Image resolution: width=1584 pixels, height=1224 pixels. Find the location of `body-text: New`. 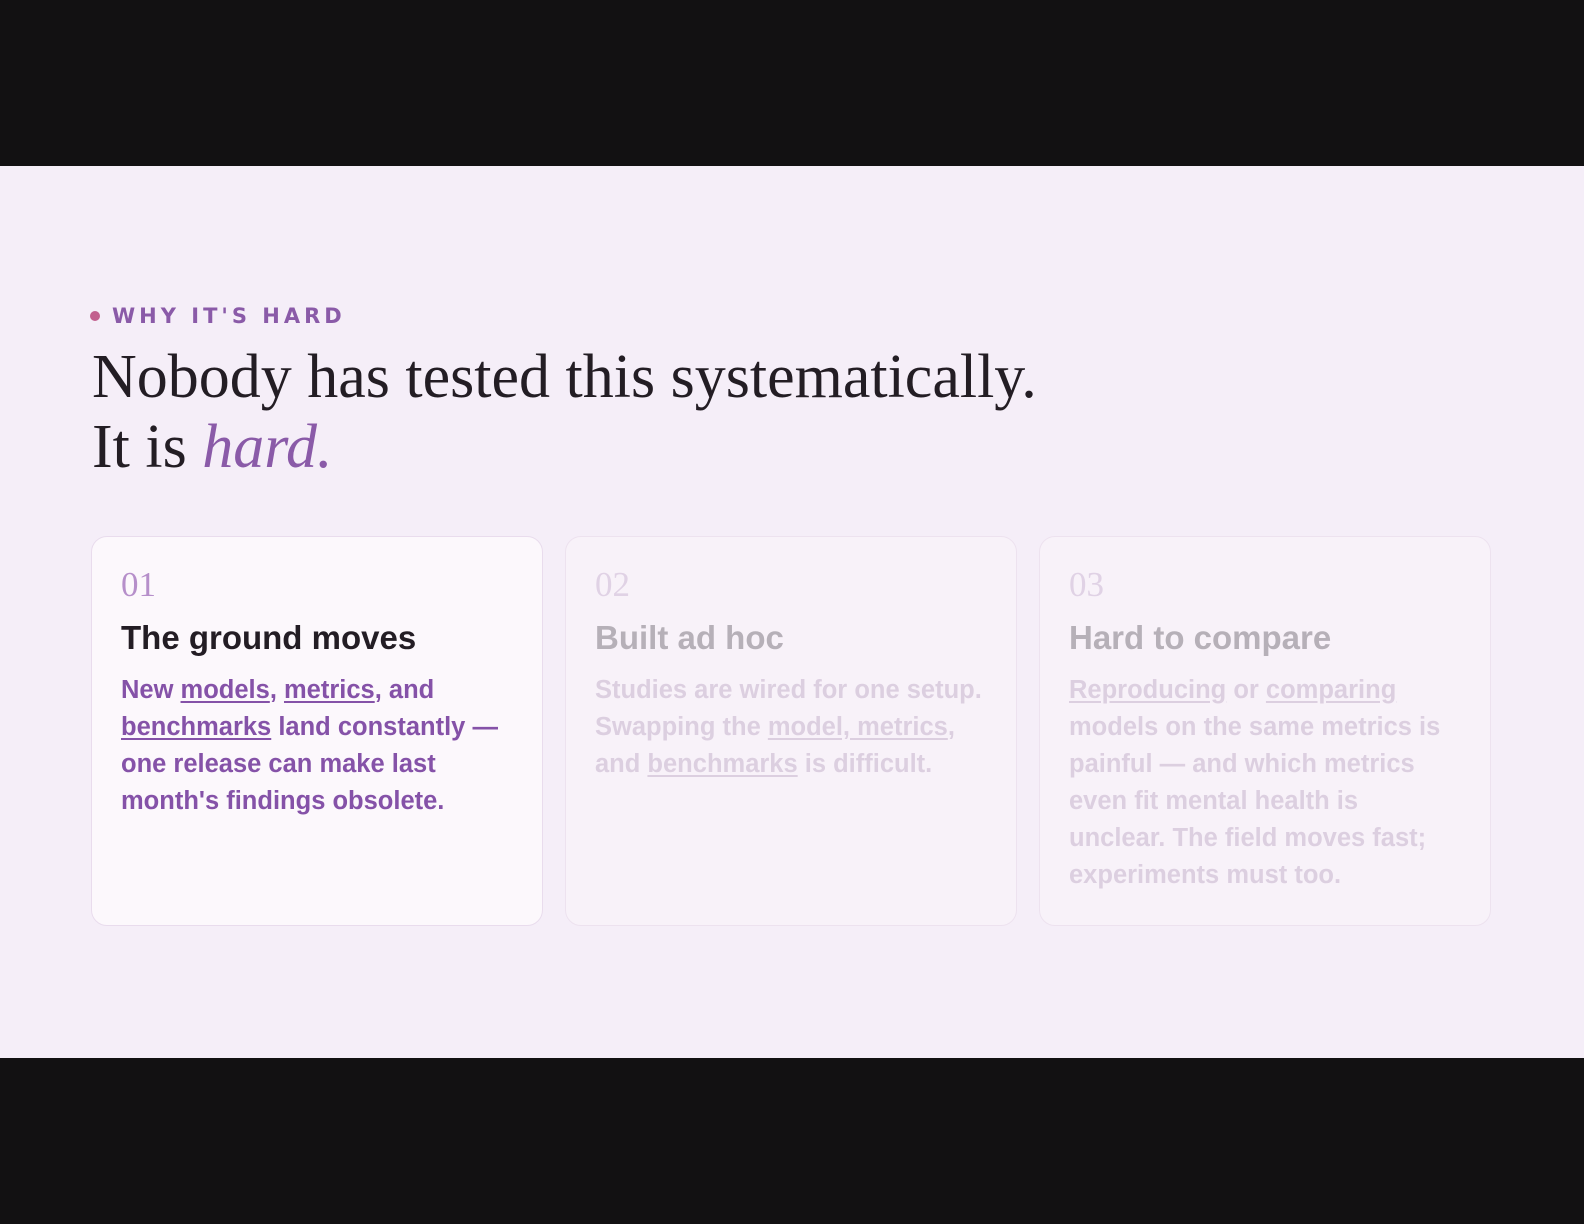

body-text: New is located at coordinates (151, 690).